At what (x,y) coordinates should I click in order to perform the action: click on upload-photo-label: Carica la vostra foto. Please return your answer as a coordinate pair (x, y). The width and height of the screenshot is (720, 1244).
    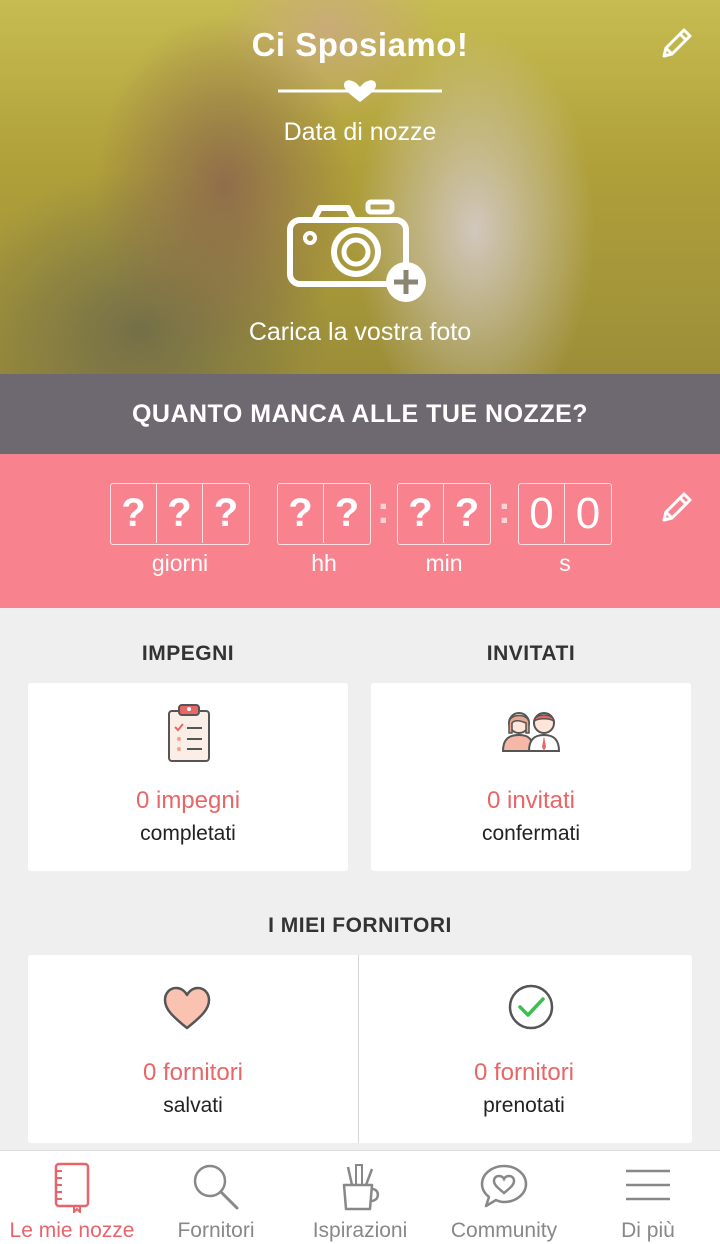
    Looking at the image, I should click on (360, 332).